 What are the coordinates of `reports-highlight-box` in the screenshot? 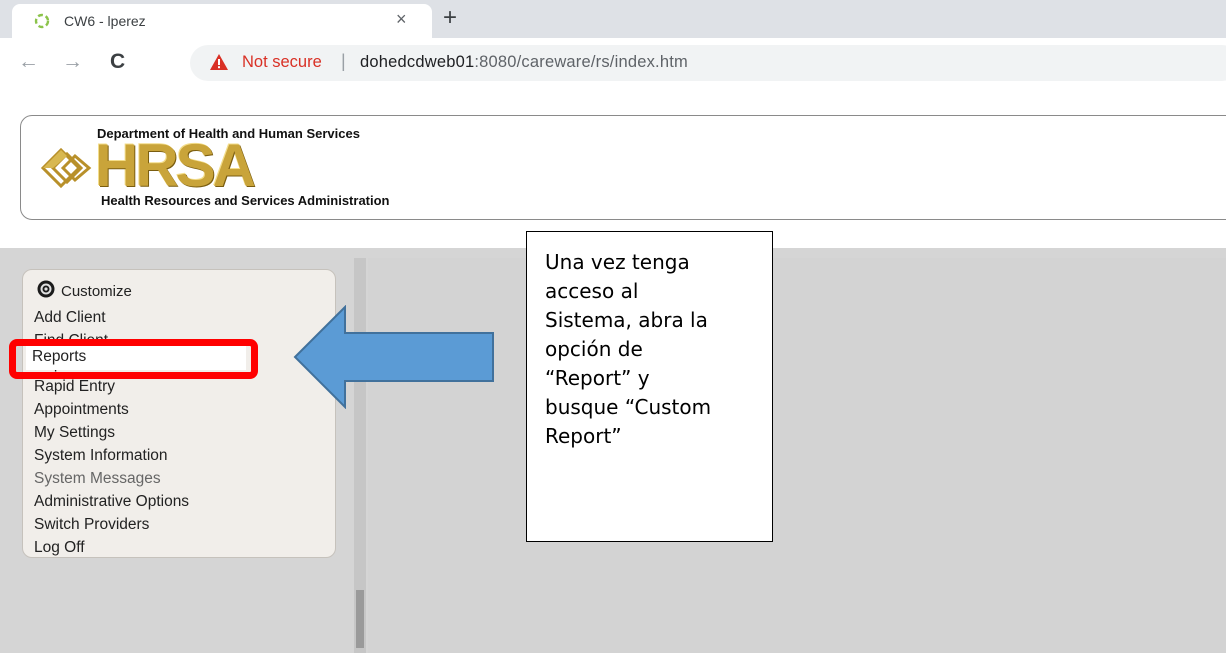 It's located at (133, 359).